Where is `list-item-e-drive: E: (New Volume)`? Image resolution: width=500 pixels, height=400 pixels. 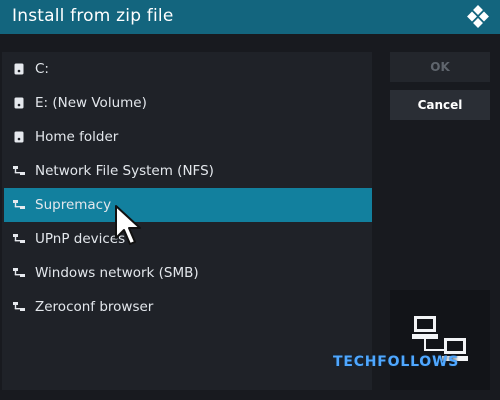
list-item-e-drive: E: (New Volume) is located at coordinates (188, 103).